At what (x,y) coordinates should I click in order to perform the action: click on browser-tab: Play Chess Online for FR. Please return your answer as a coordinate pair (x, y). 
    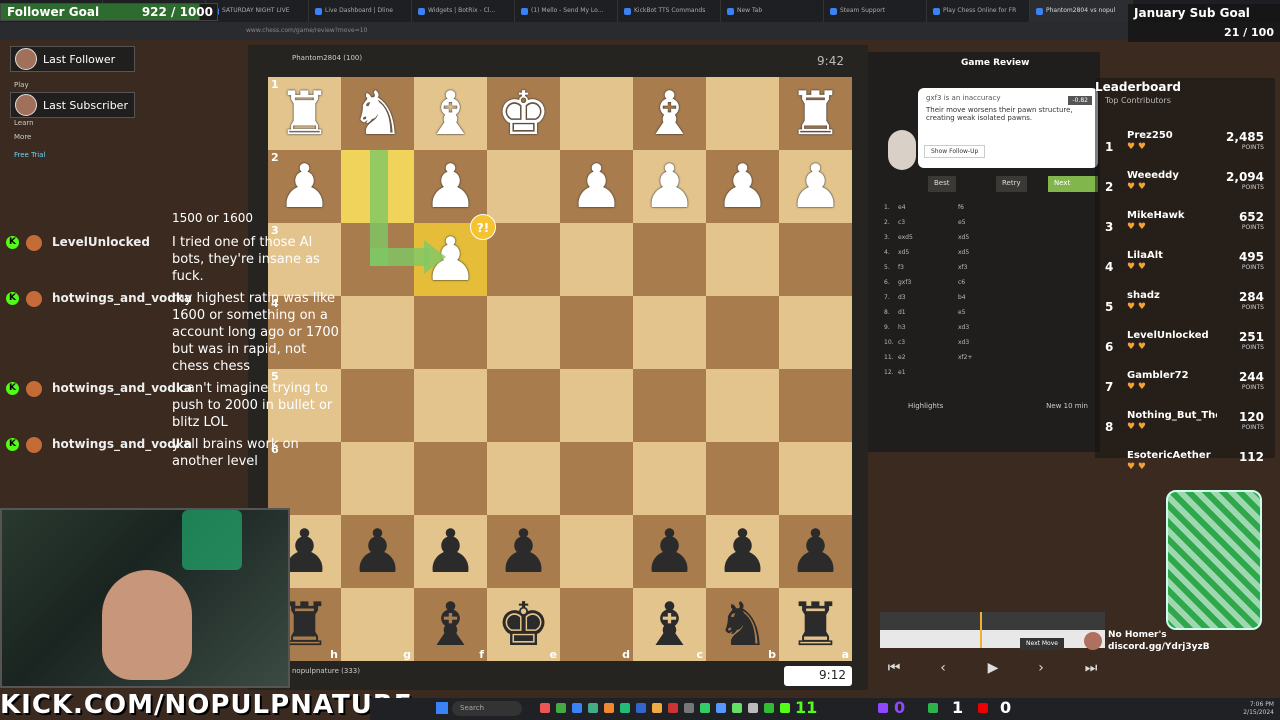
    Looking at the image, I should click on (978, 11).